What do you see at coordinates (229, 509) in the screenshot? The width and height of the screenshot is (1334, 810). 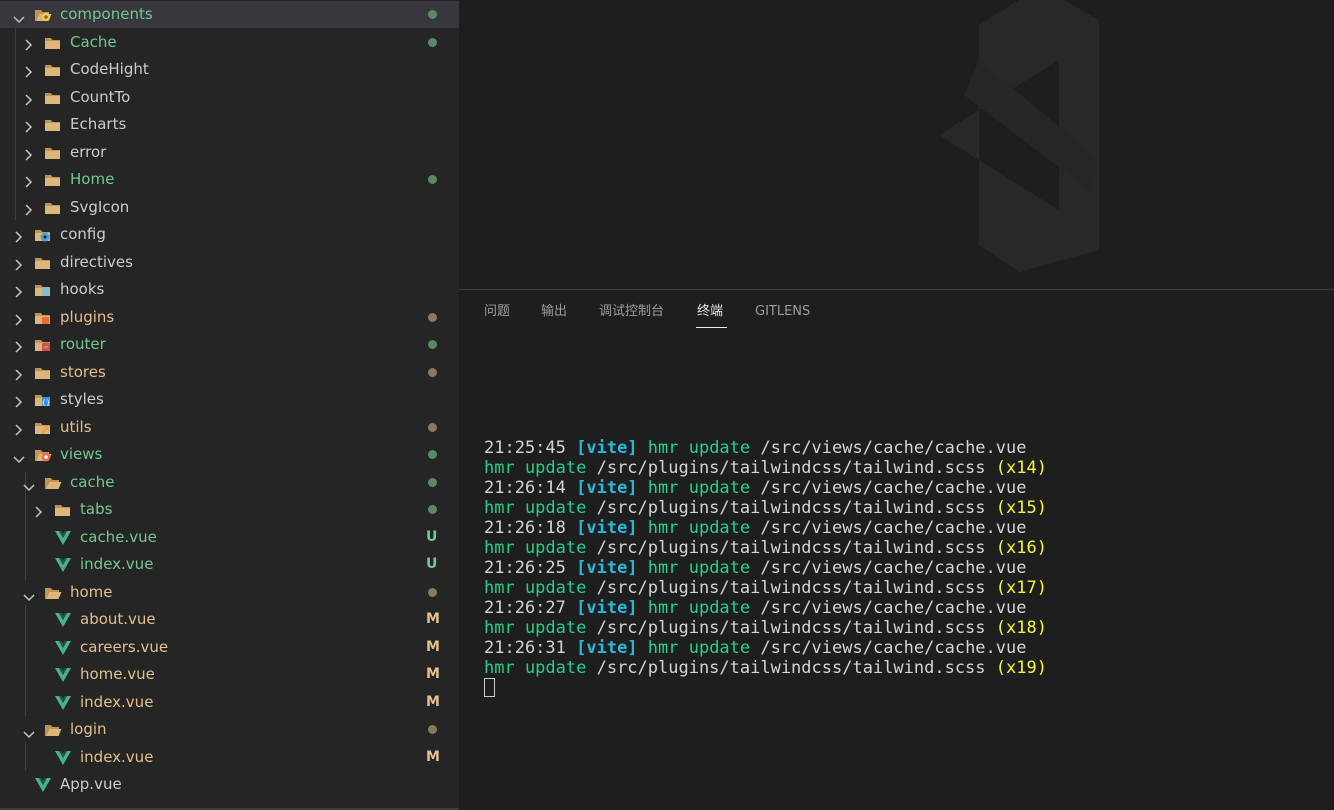 I see `tree-folder-tabs: tabs` at bounding box center [229, 509].